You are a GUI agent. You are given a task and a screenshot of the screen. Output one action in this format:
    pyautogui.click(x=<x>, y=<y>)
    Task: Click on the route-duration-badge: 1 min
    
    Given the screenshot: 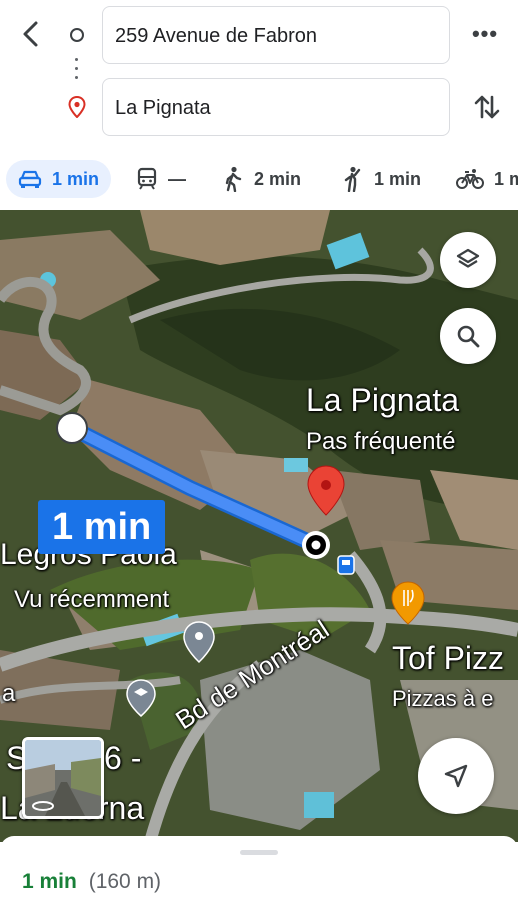 What is the action you would take?
    pyautogui.click(x=102, y=527)
    